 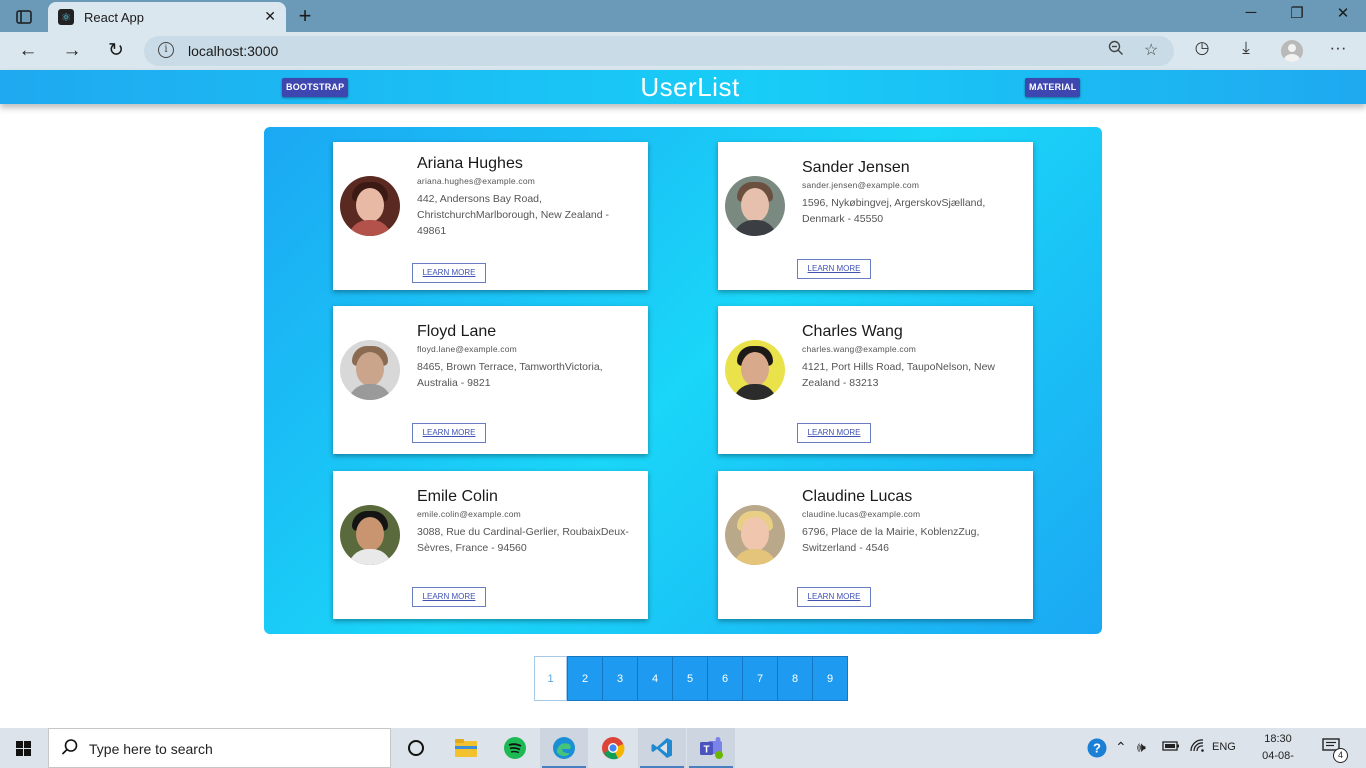 What do you see at coordinates (620, 678) in the screenshot?
I see `page-button-3: 3` at bounding box center [620, 678].